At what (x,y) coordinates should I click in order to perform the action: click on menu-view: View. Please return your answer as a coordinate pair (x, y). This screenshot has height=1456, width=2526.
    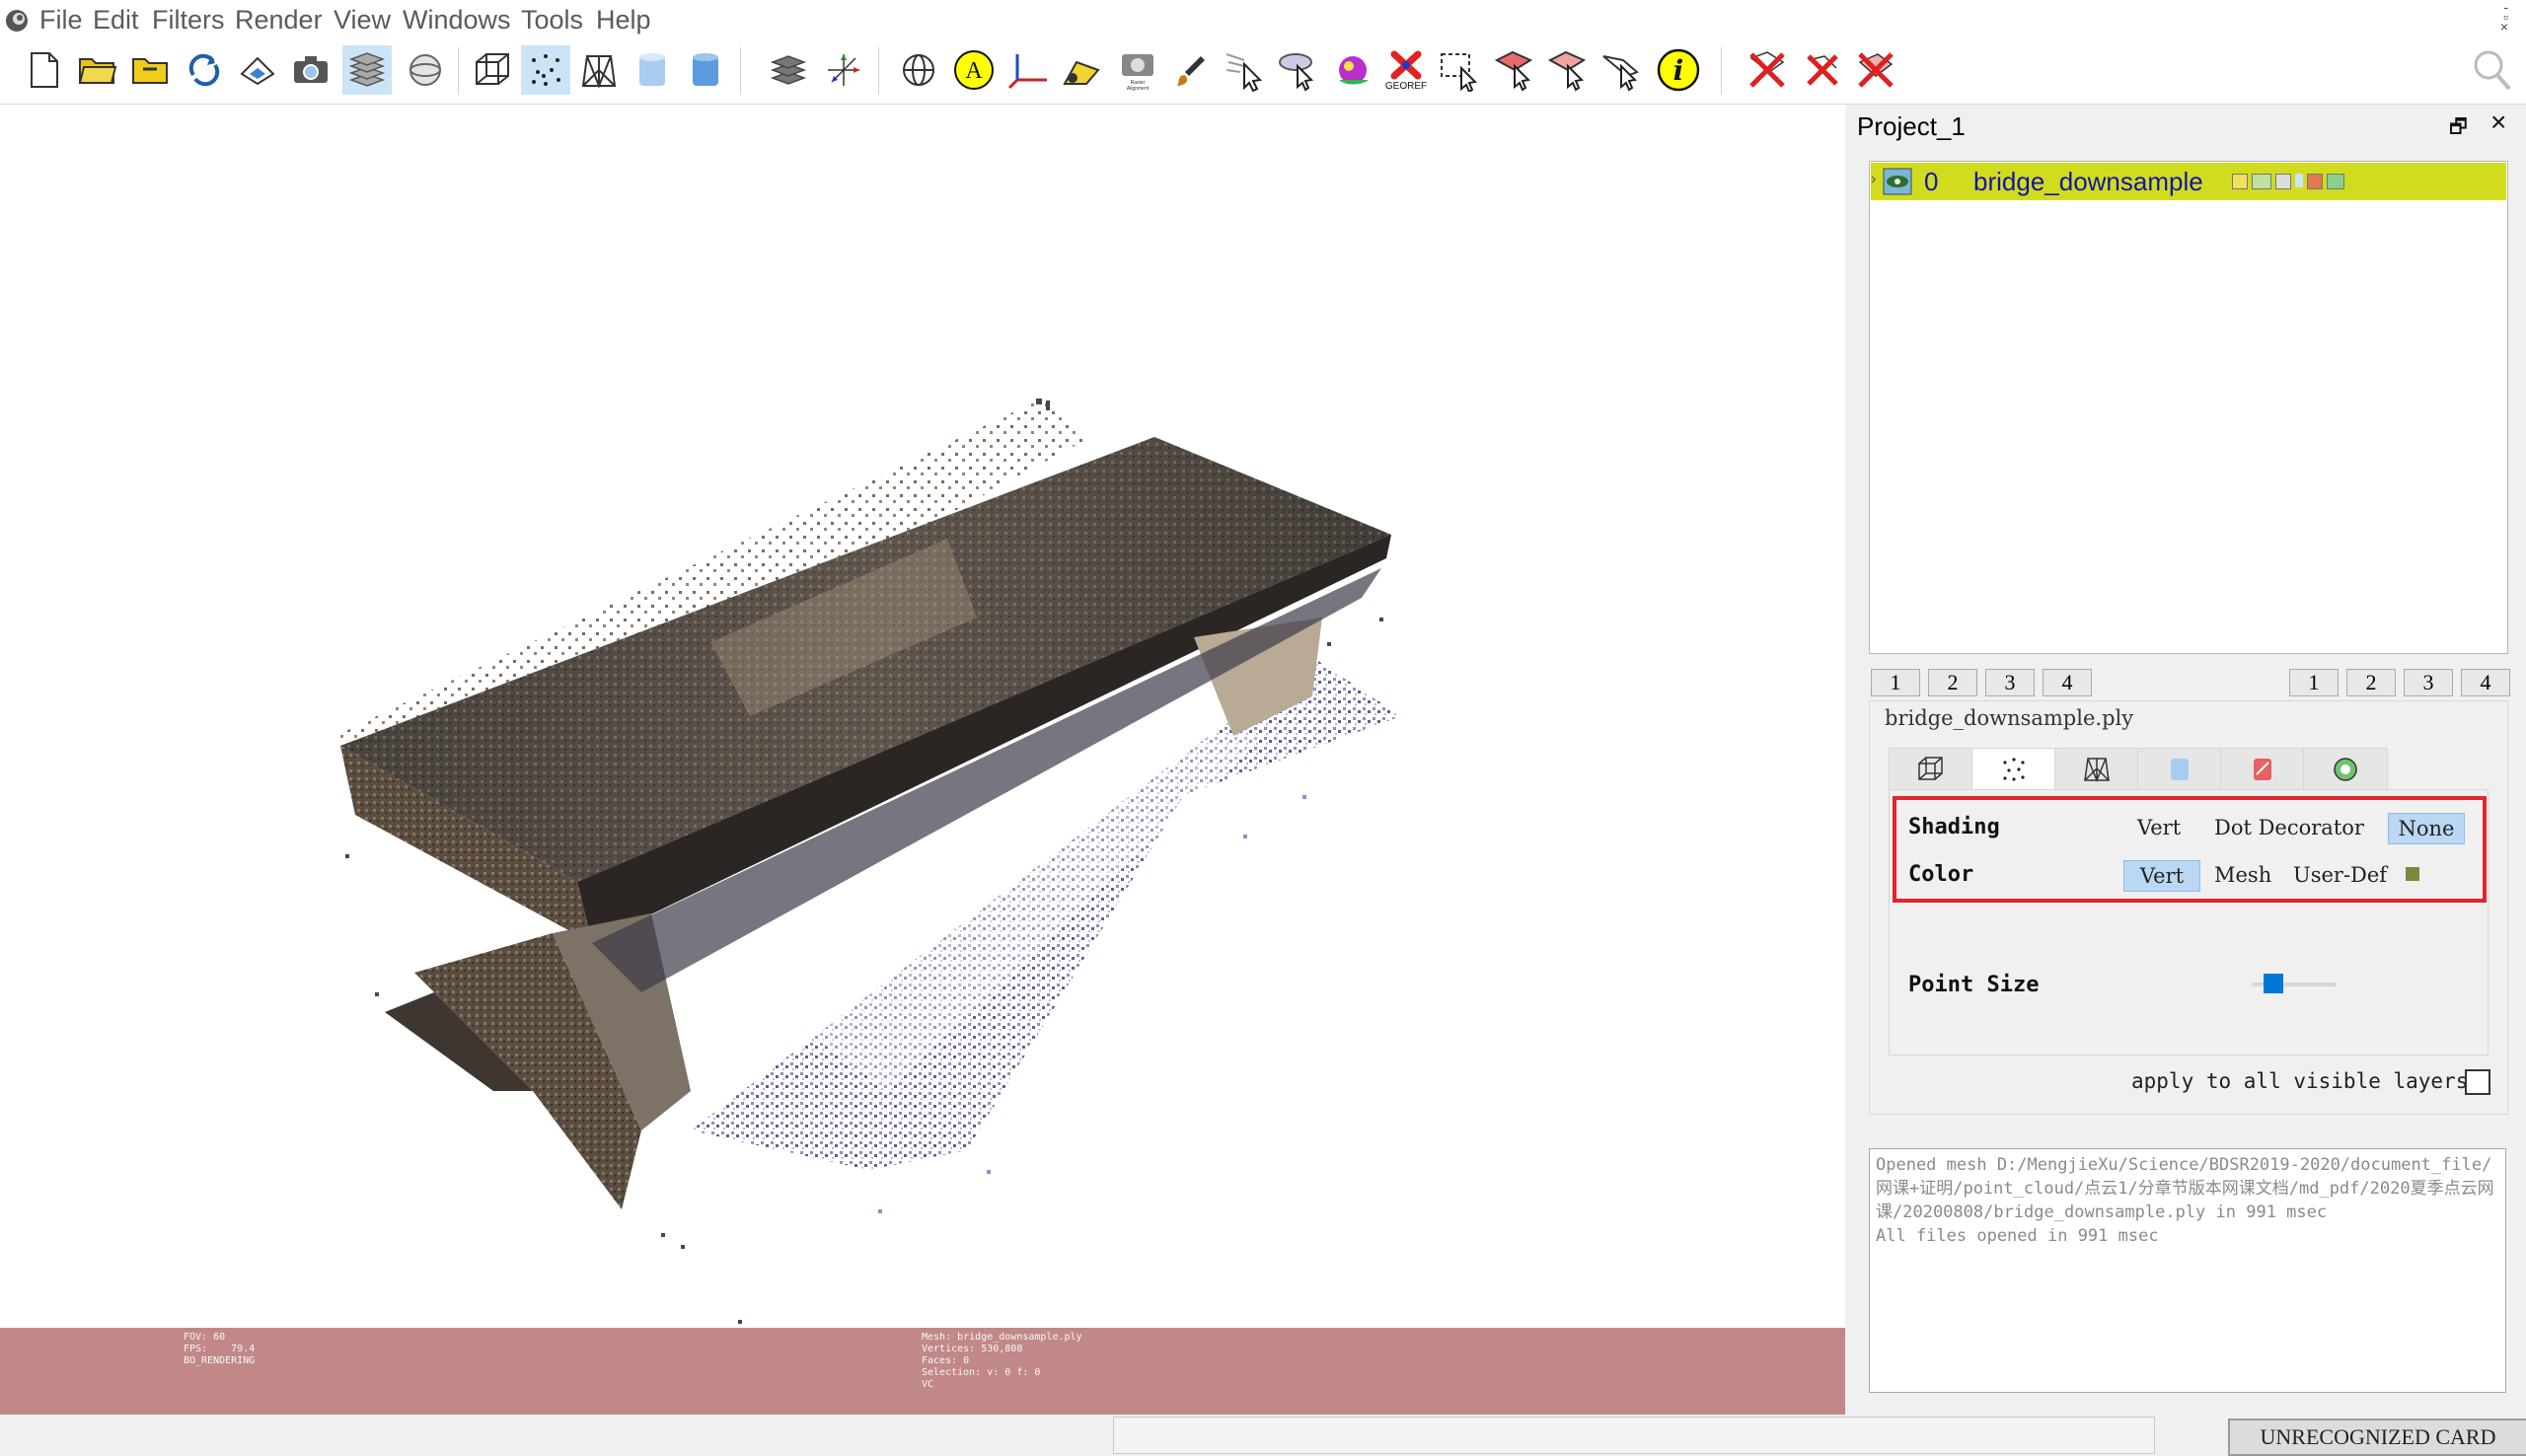
    Looking at the image, I should click on (362, 20).